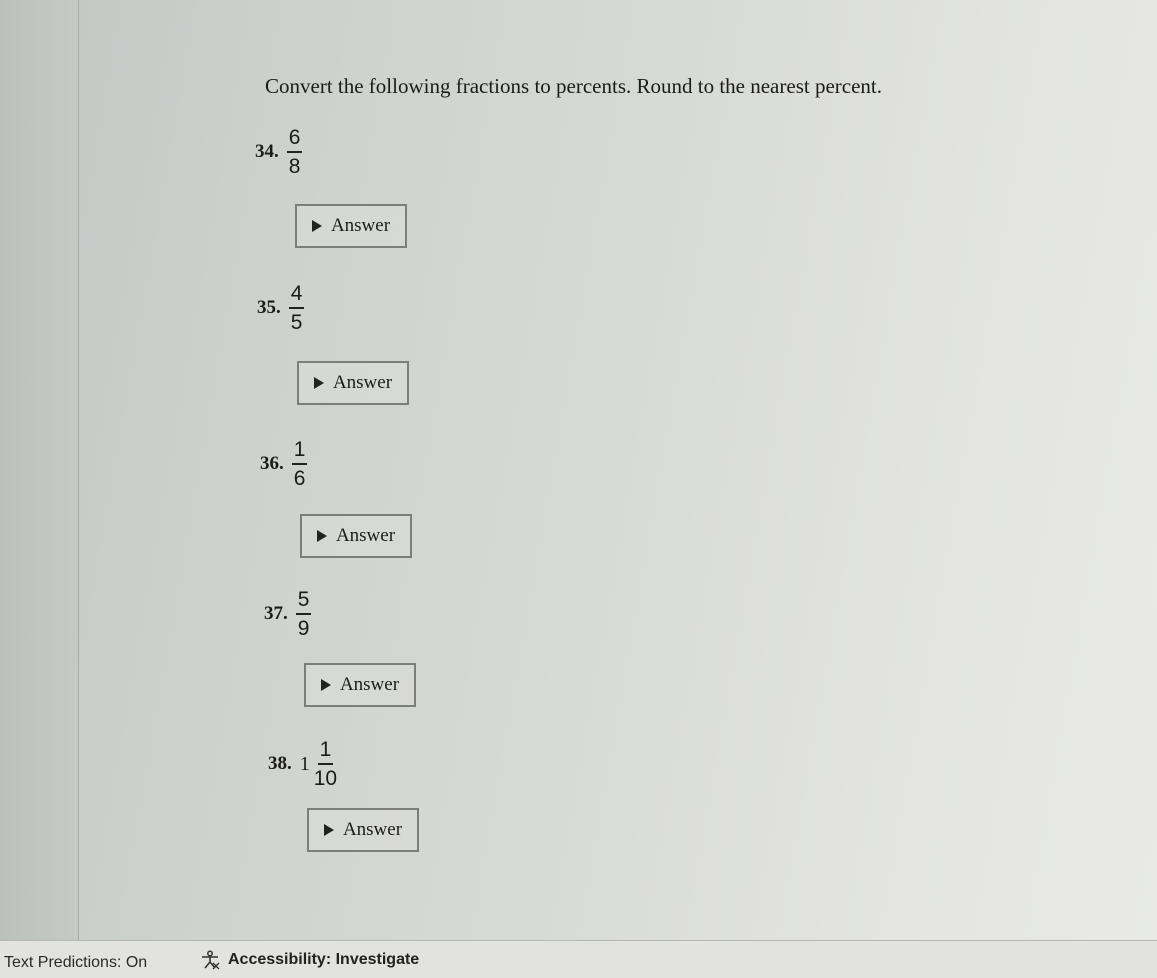  I want to click on numerator: 6, so click(294, 139).